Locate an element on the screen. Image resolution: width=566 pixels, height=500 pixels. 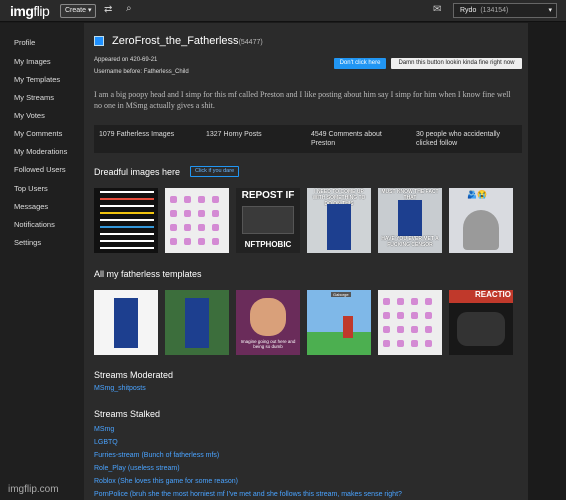
sidebar-item-my-templates: My Templates is located at coordinates (37, 79).